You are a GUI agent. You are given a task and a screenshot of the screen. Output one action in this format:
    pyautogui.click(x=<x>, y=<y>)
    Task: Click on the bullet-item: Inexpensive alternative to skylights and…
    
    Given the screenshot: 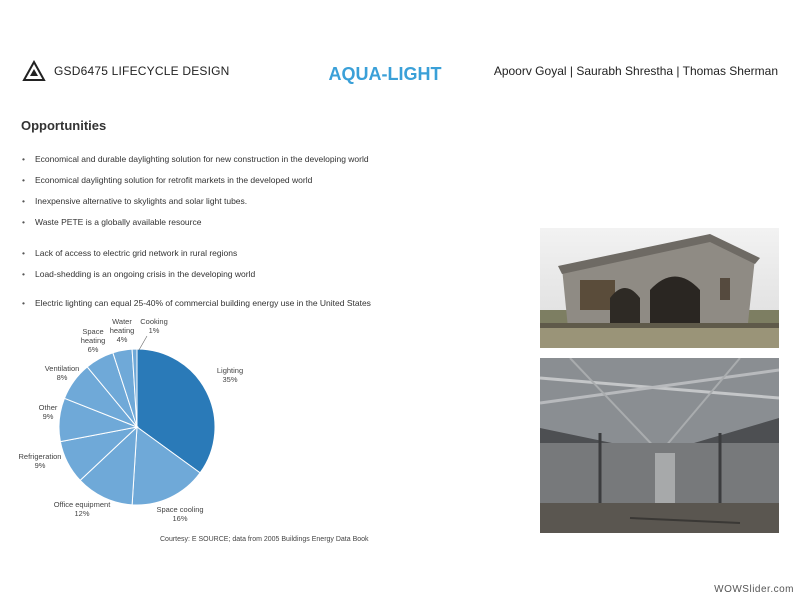 What is the action you would take?
    pyautogui.click(x=195, y=205)
    